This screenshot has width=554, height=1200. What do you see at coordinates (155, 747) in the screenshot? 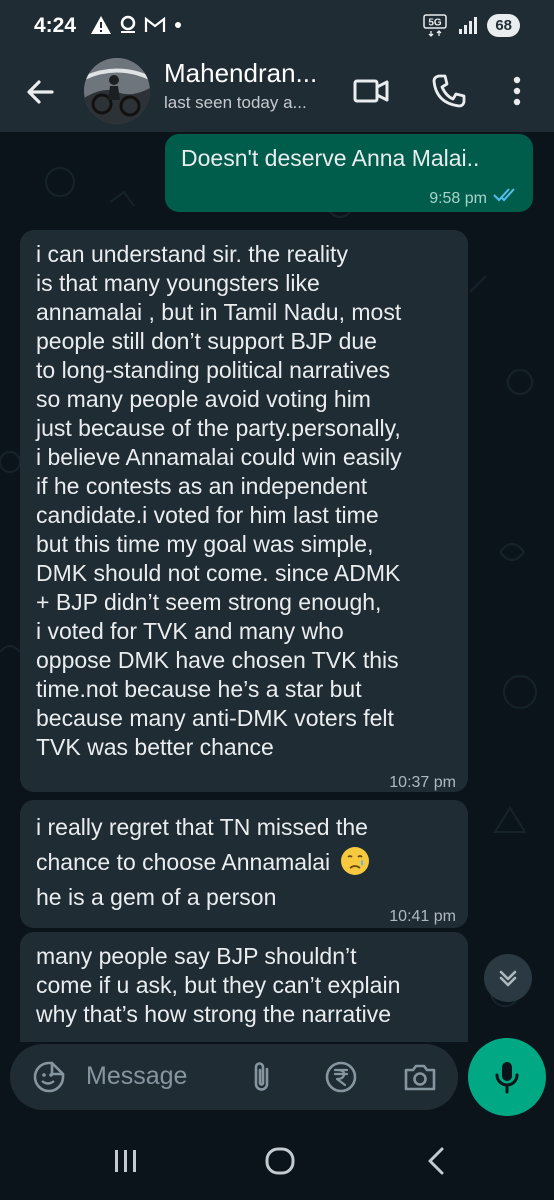
I see `message-line: TVK was better chance` at bounding box center [155, 747].